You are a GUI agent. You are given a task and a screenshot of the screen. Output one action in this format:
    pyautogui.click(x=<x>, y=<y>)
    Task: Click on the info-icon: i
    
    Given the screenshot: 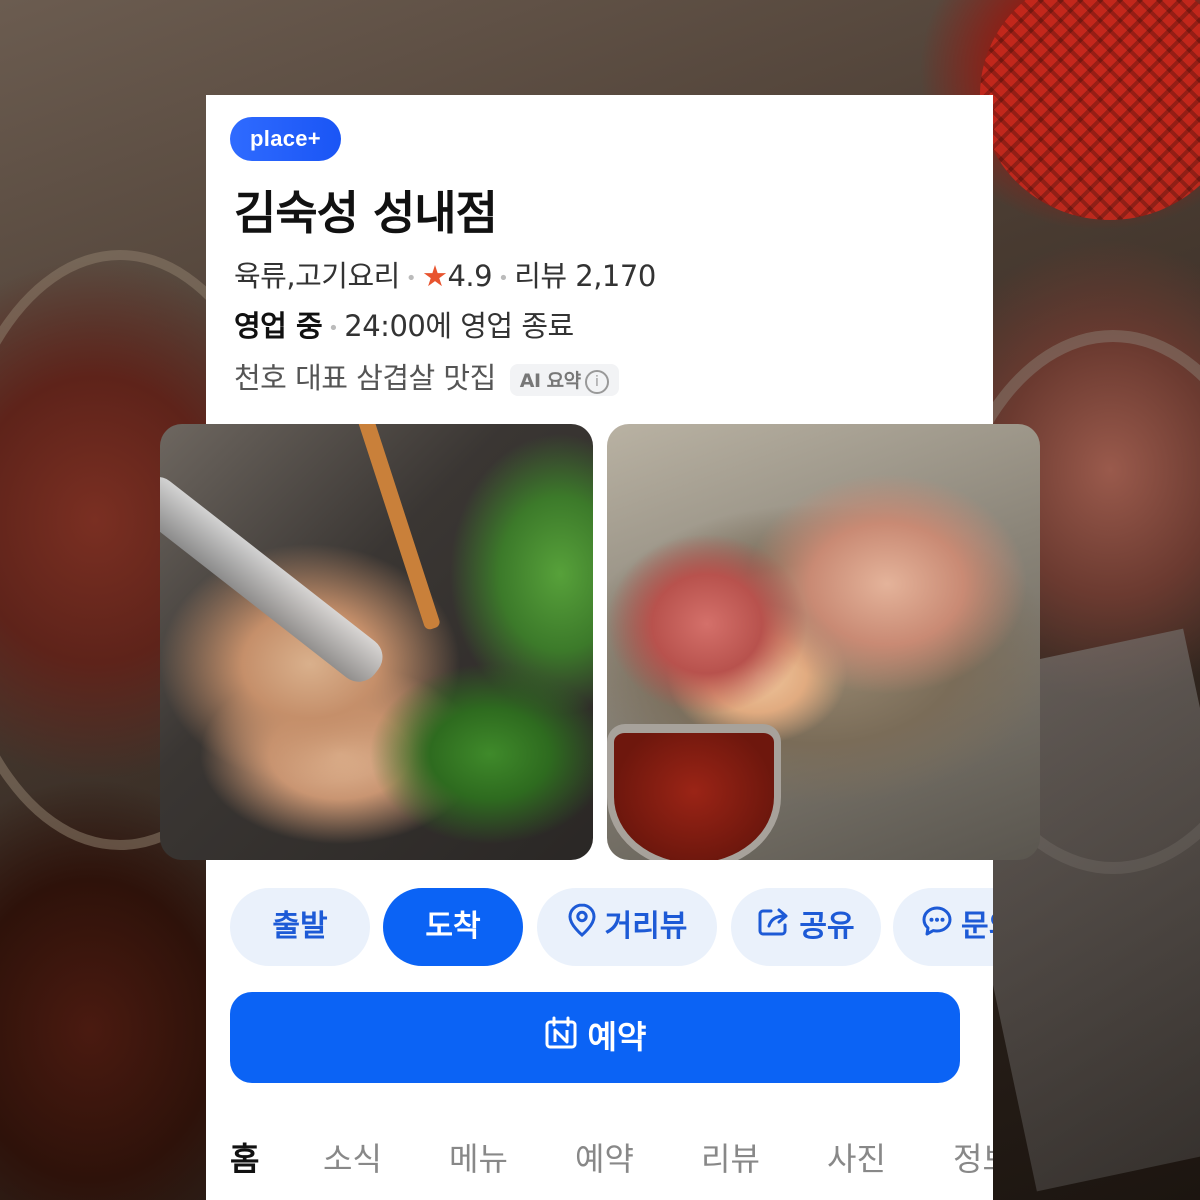 What is the action you would take?
    pyautogui.click(x=596, y=381)
    